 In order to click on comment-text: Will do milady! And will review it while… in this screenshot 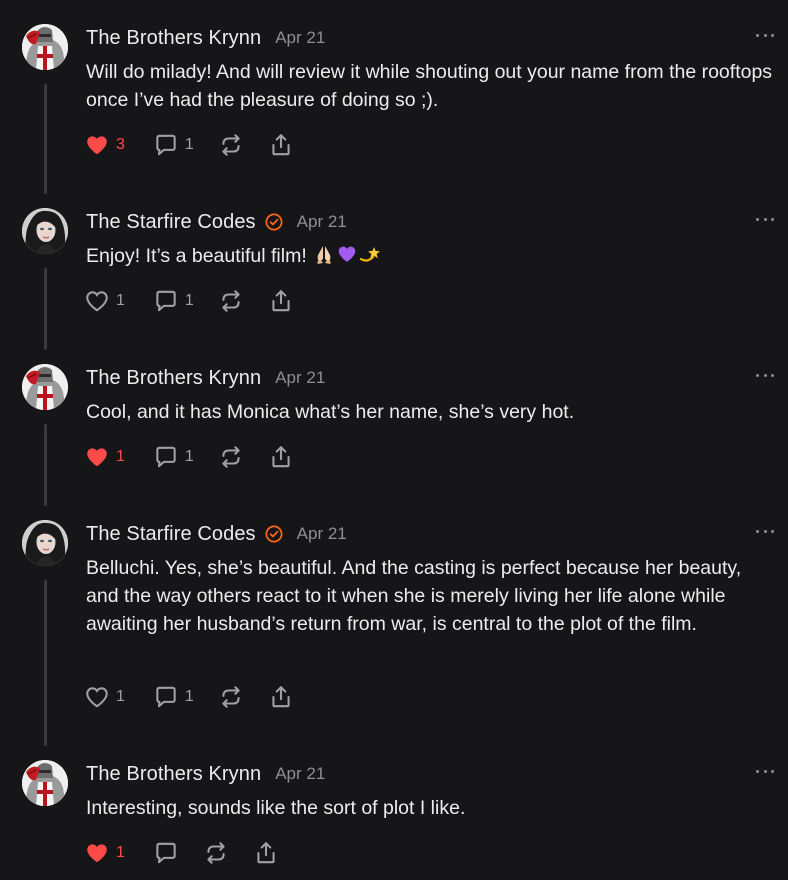, I will do `click(429, 86)`.